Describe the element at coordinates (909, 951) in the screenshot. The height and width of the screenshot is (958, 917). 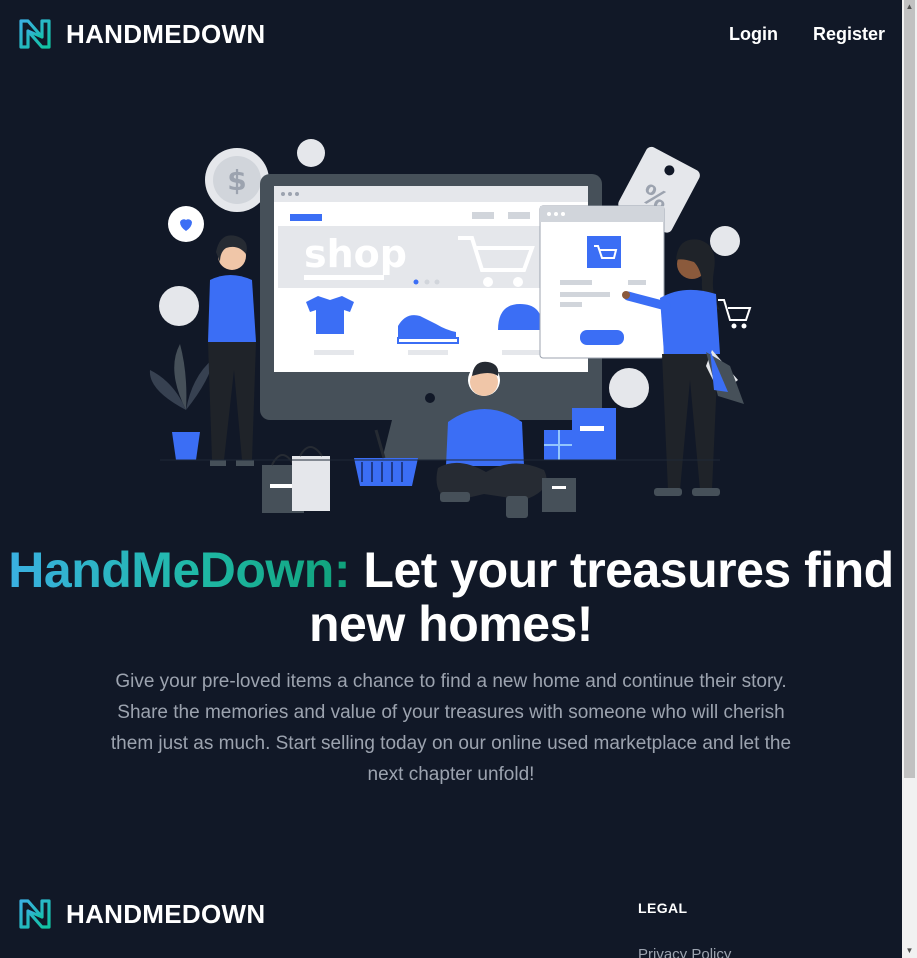
I see `scroll-down-arrow-icon: ▼` at that location.